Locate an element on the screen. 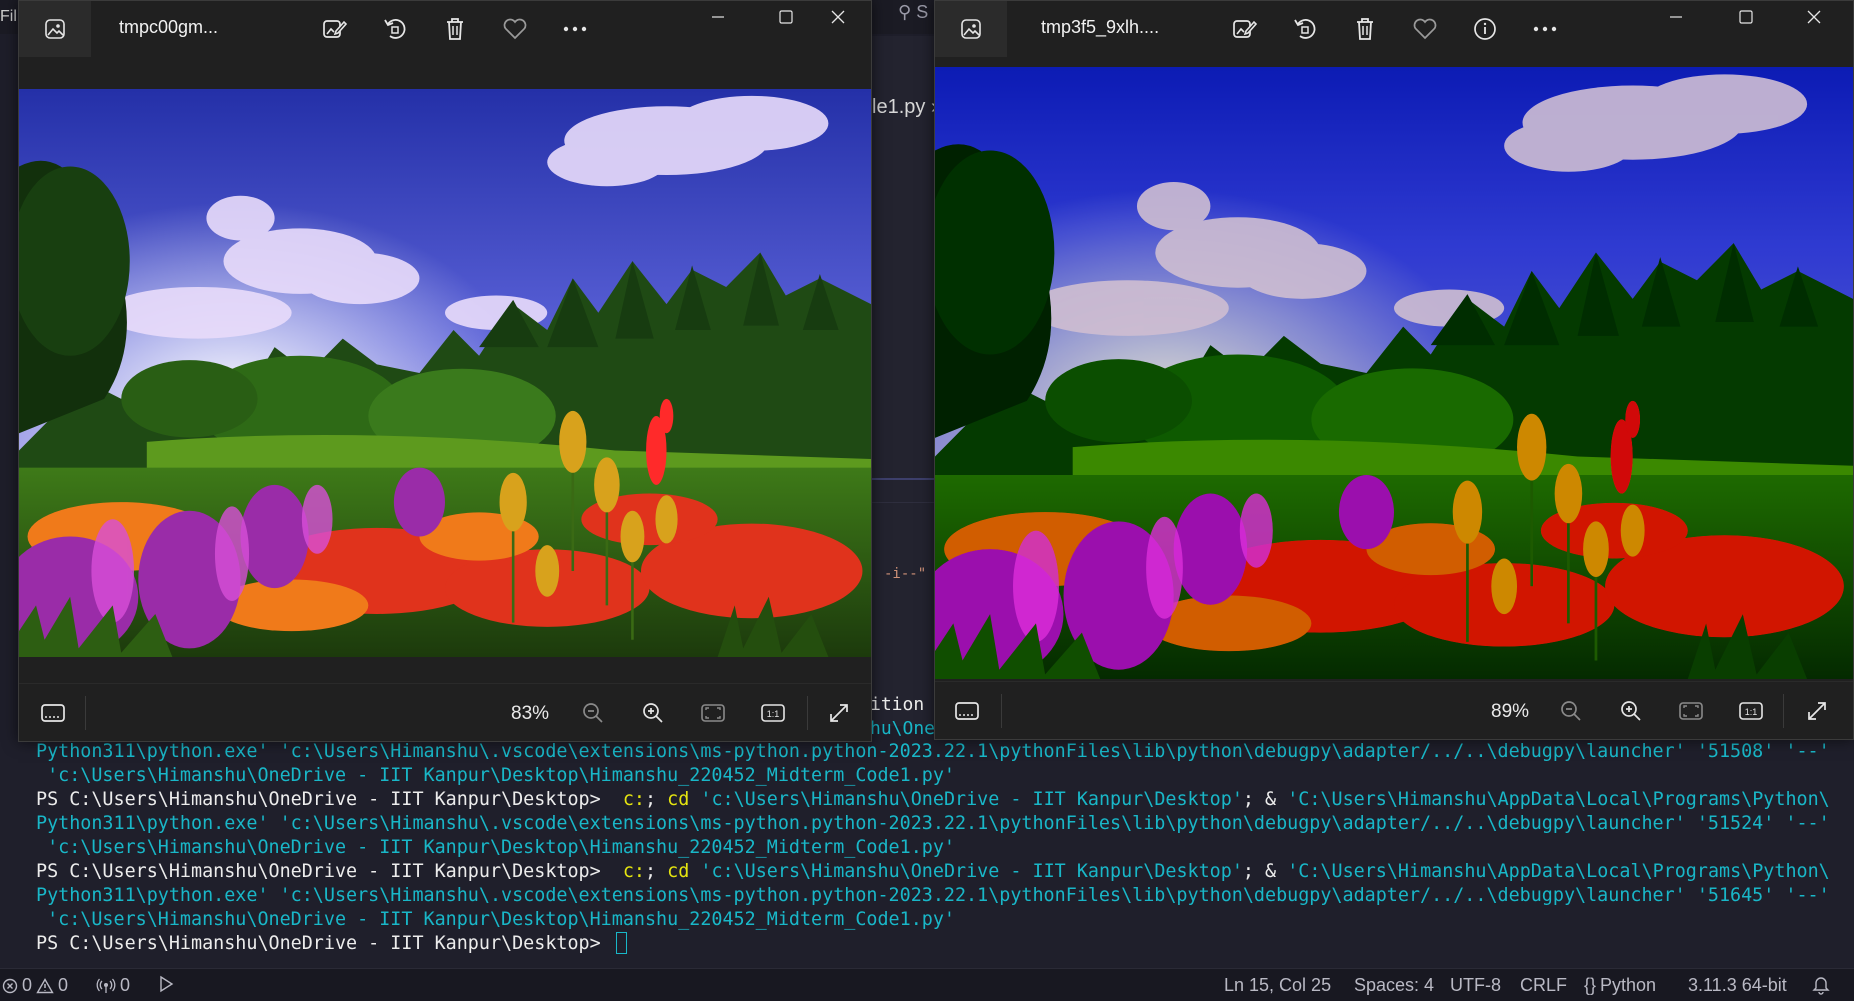  zoom-out-icon is located at coordinates (593, 713).